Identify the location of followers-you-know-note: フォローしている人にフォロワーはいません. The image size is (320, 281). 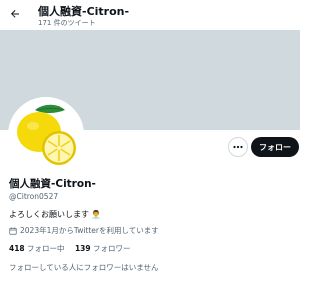
(84, 267).